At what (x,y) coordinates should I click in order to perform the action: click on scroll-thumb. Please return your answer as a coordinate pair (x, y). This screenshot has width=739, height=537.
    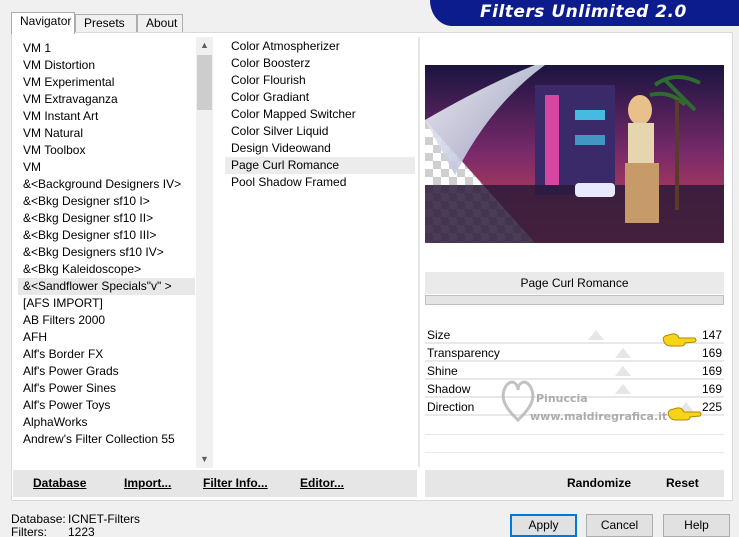
    Looking at the image, I should click on (204, 82).